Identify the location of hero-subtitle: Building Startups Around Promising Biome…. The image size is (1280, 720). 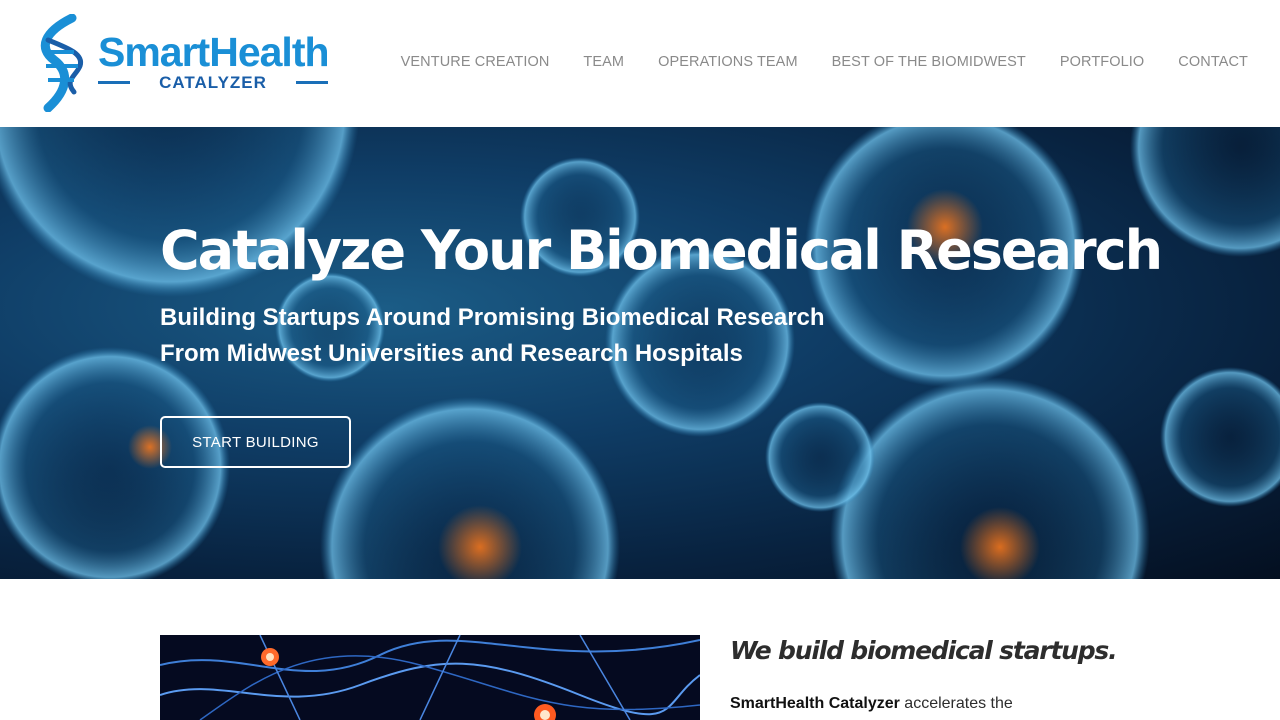
(492, 335).